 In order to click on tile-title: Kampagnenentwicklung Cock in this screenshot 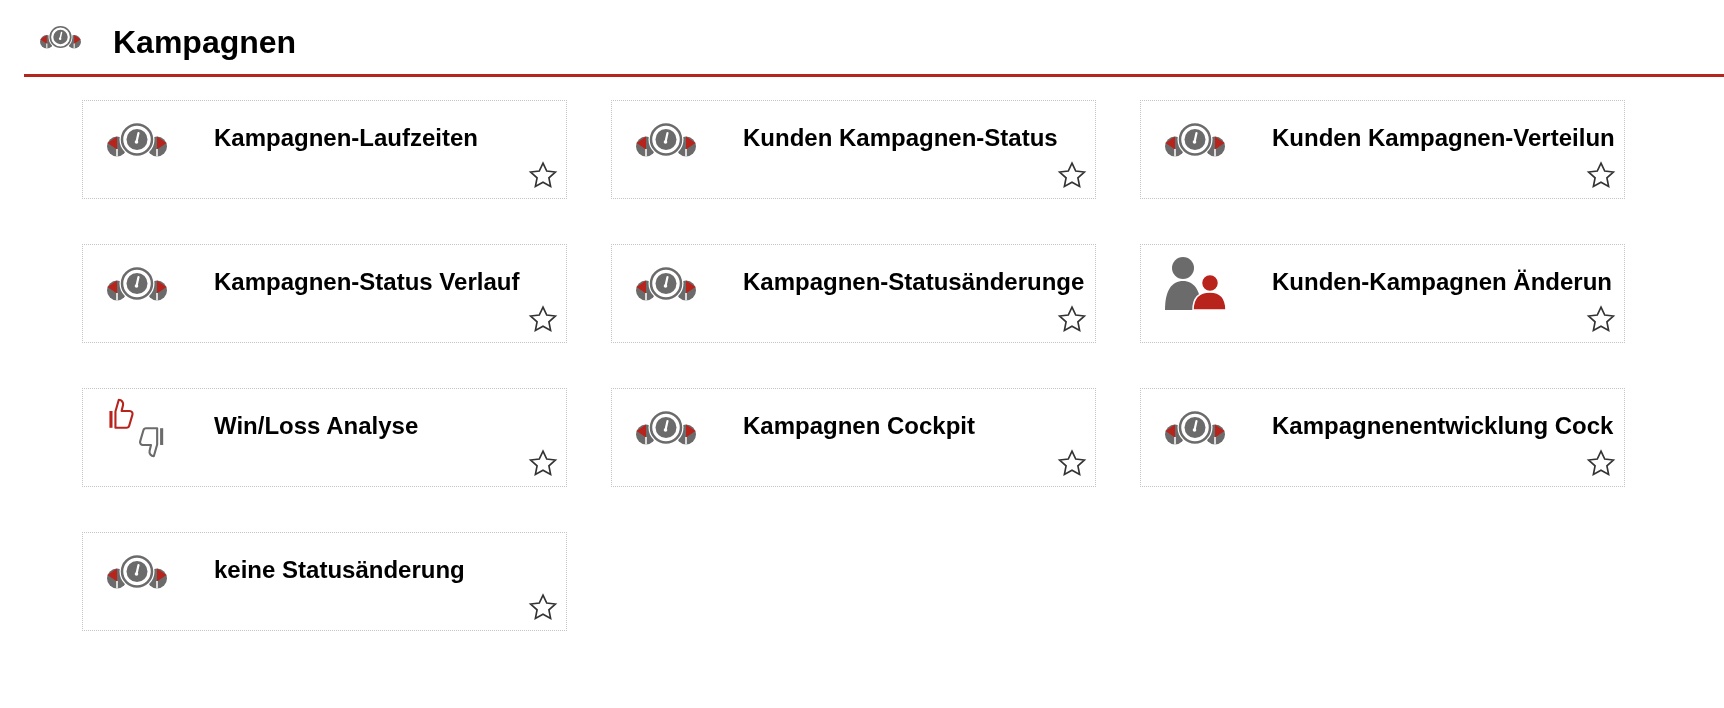, I will do `click(1443, 426)`.